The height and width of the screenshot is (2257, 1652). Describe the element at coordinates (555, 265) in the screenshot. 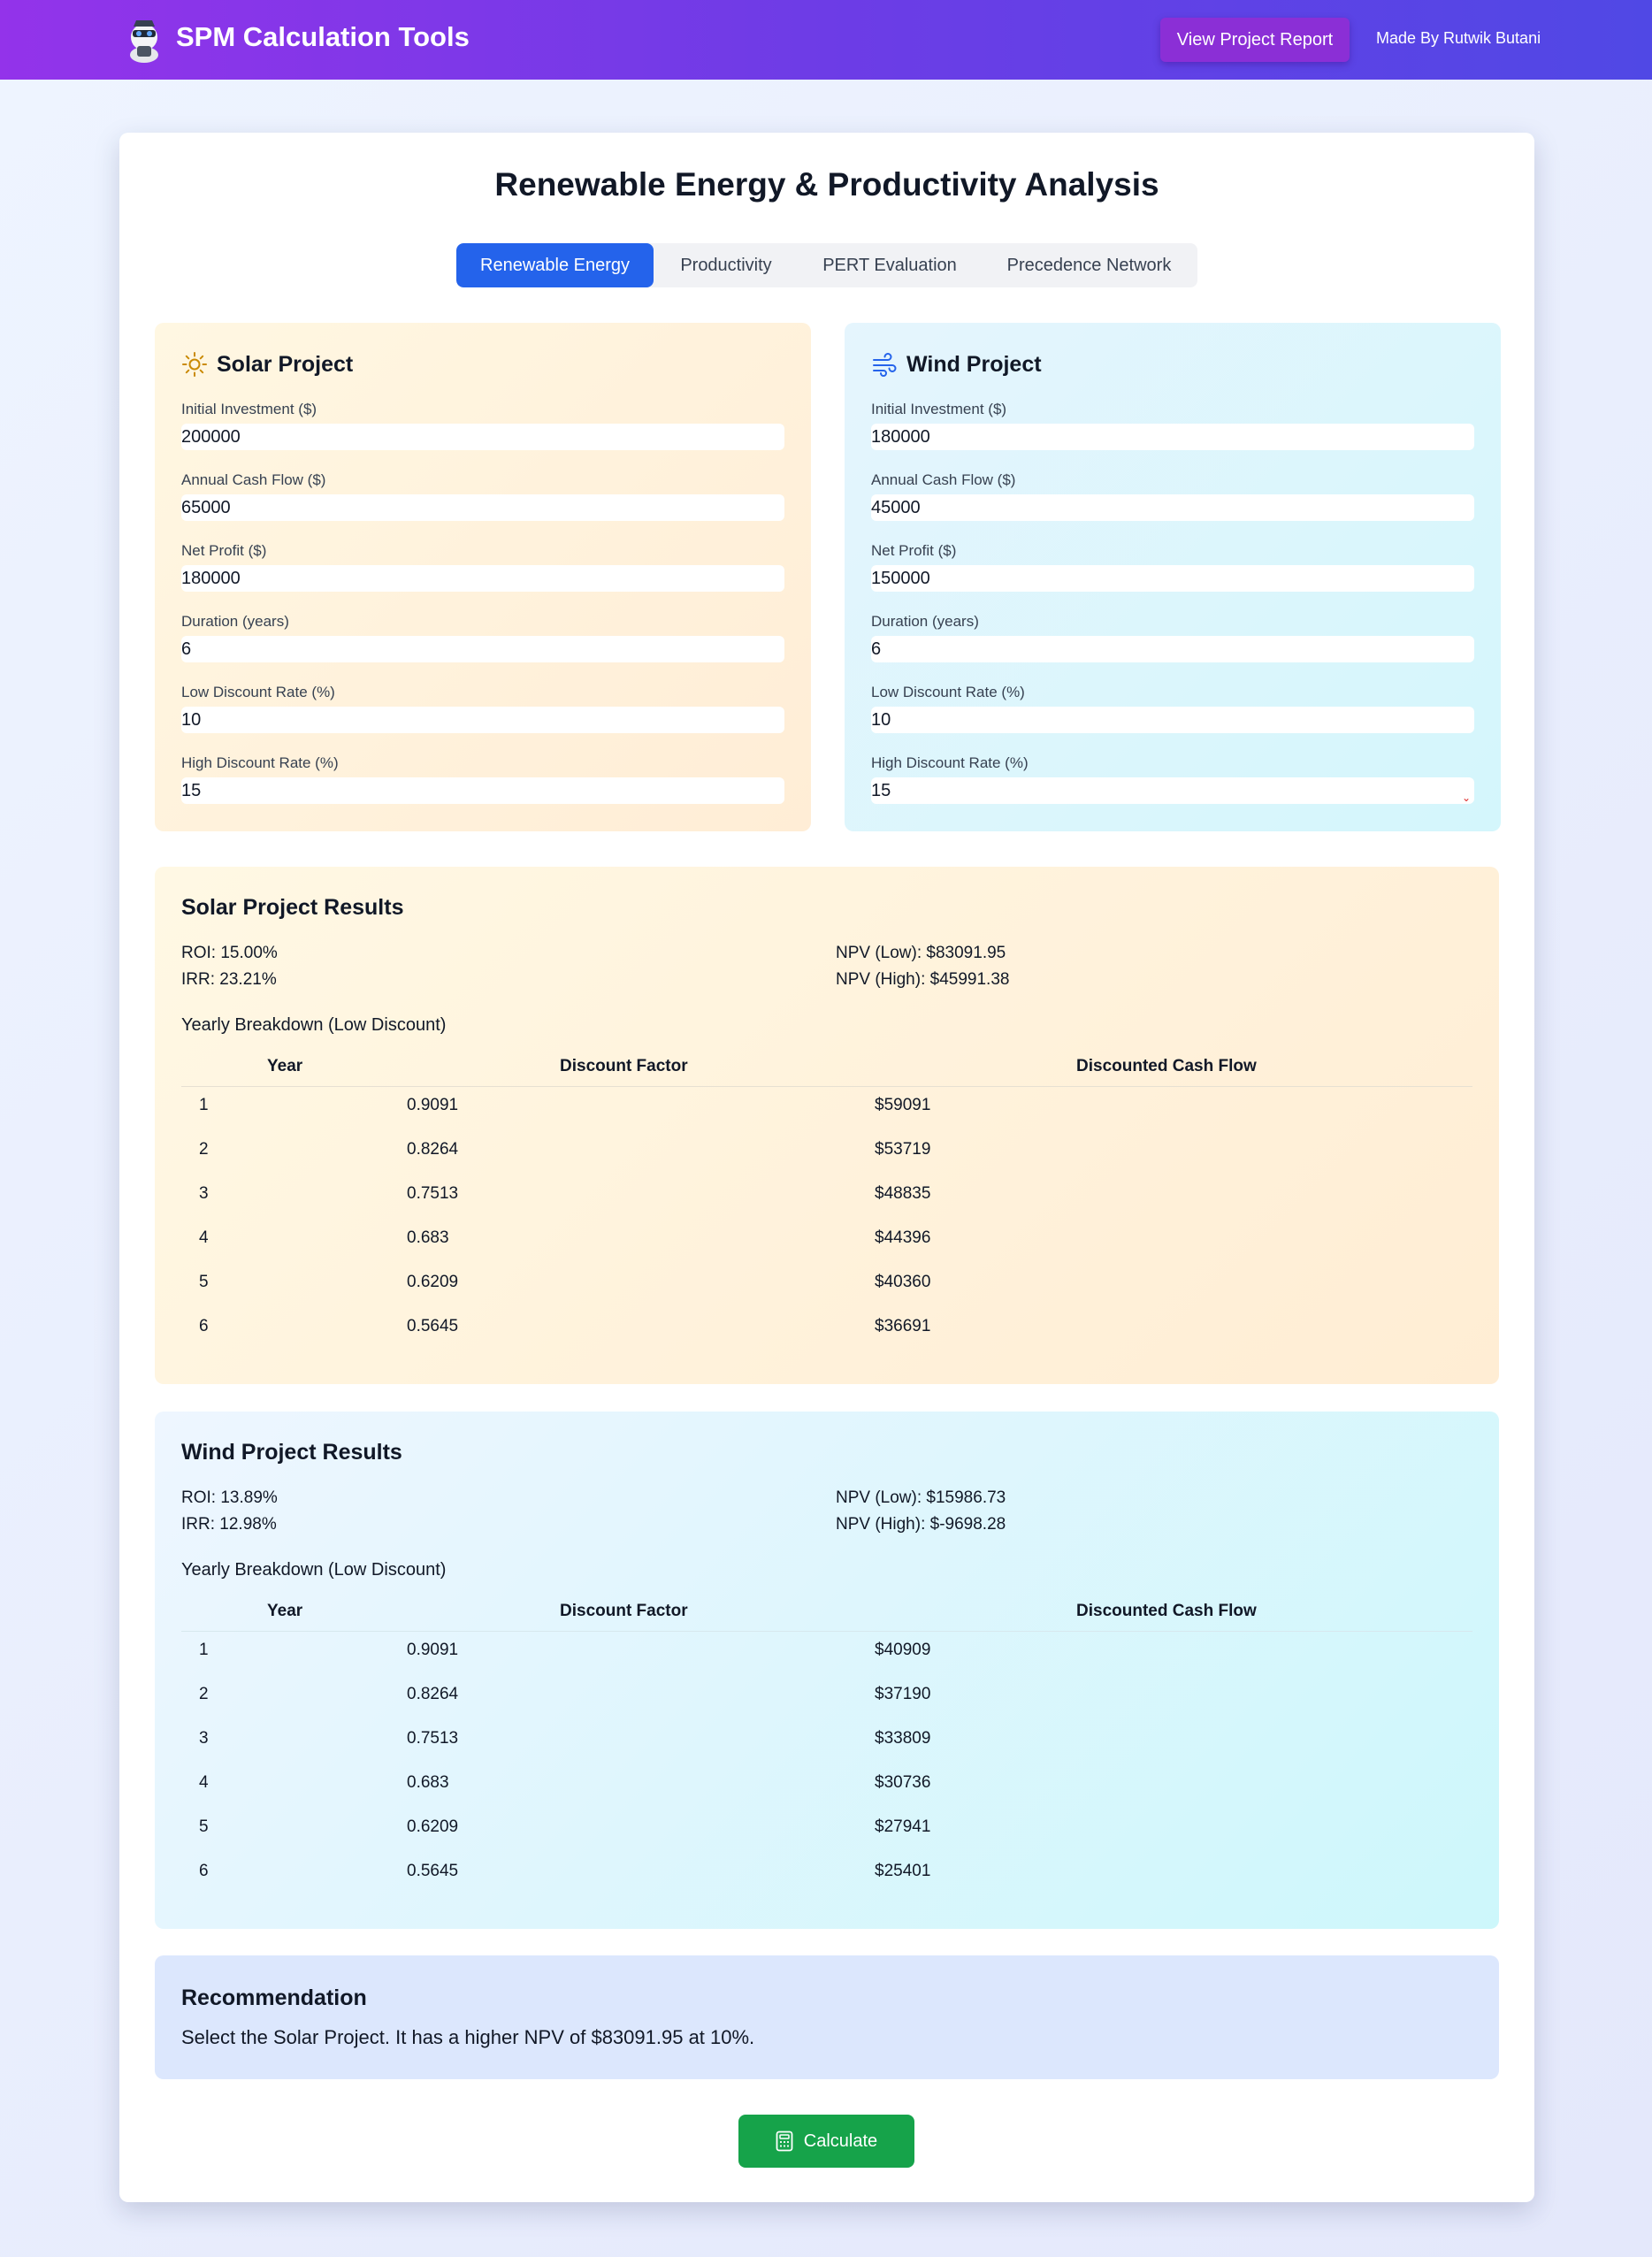

I see `tab-renewable-energy: Renewable Energy` at that location.